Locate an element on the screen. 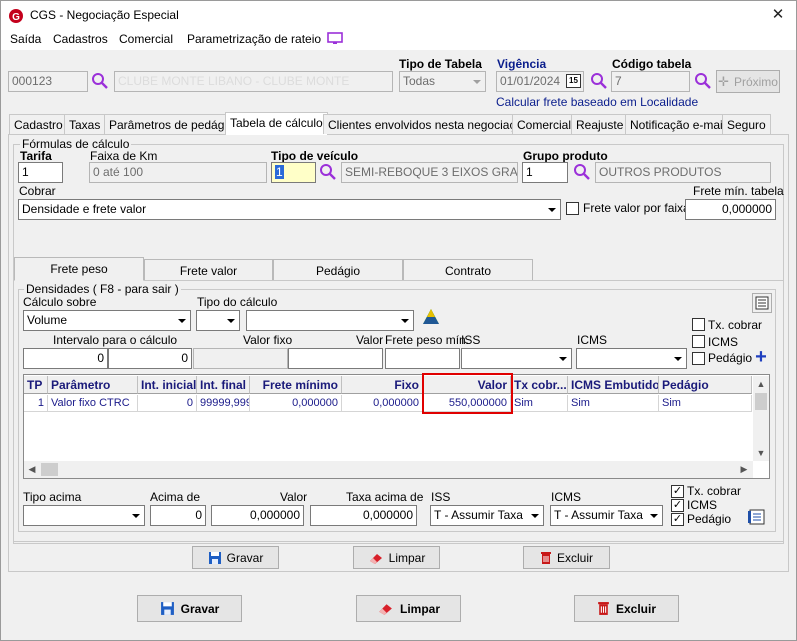 Image resolution: width=797 pixels, height=641 pixels. tipo-veiculo-desc-field: SEMI-REBOQUE 3 EIXOS GRANEL is located at coordinates (429, 172).